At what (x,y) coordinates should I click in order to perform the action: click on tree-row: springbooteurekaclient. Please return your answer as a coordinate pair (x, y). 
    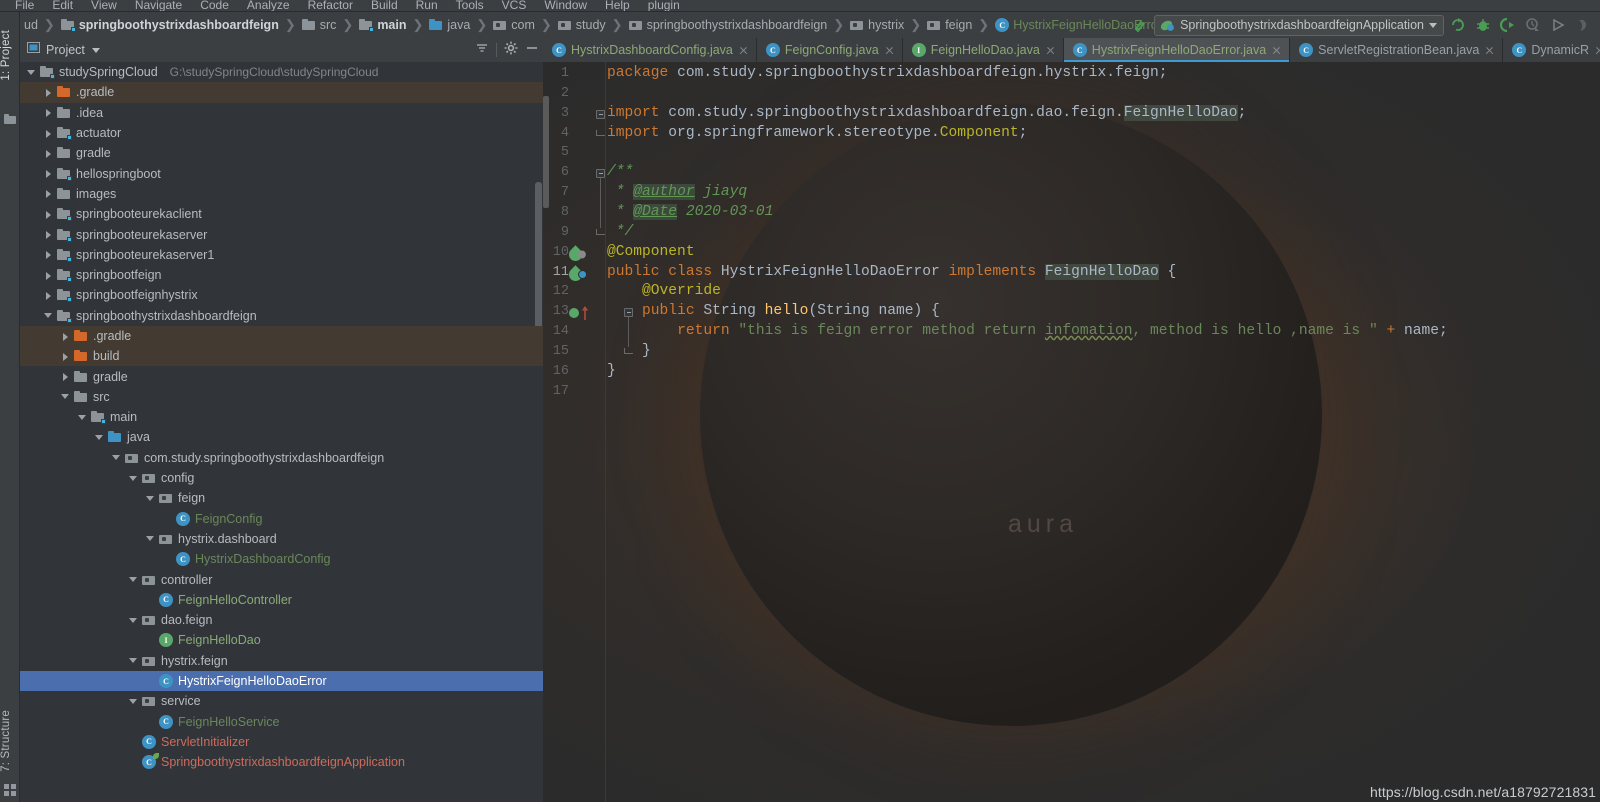
    Looking at the image, I should click on (281, 214).